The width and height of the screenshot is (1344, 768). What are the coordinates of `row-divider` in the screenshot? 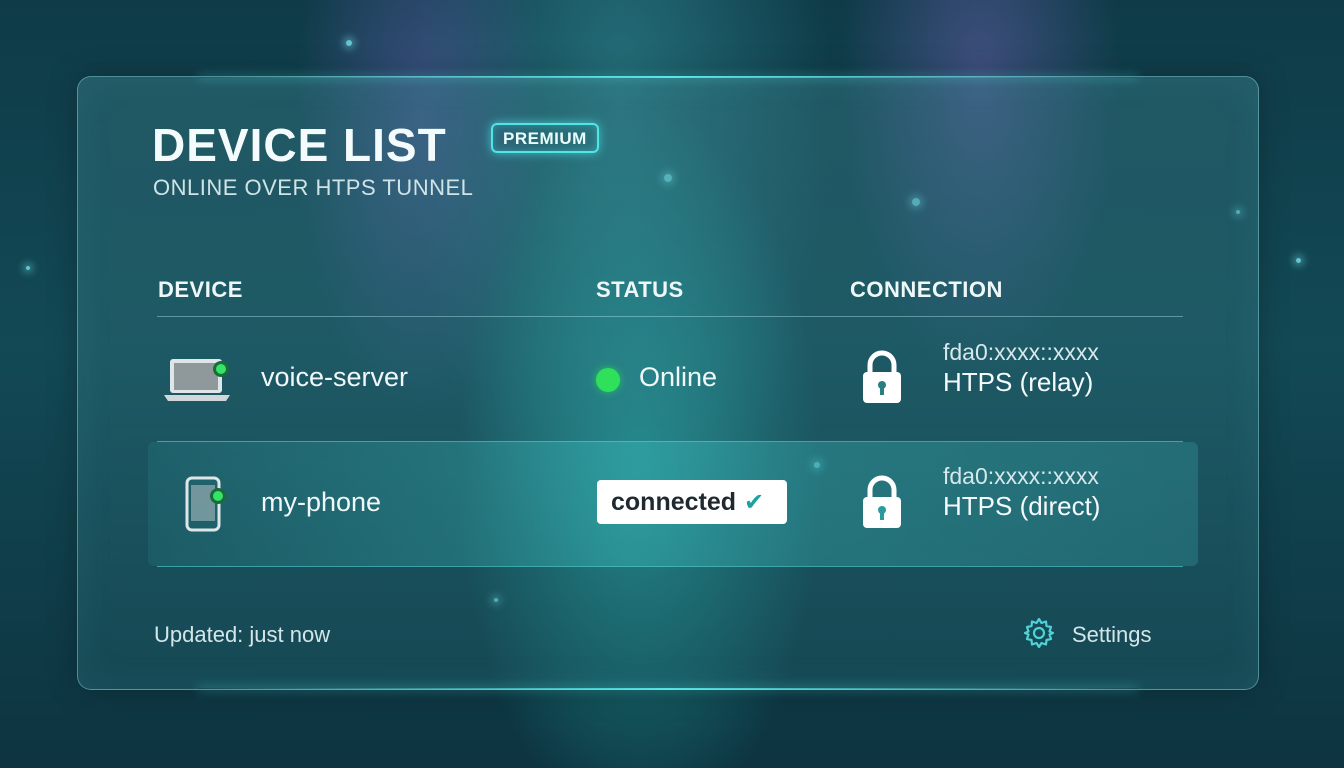 It's located at (670, 566).